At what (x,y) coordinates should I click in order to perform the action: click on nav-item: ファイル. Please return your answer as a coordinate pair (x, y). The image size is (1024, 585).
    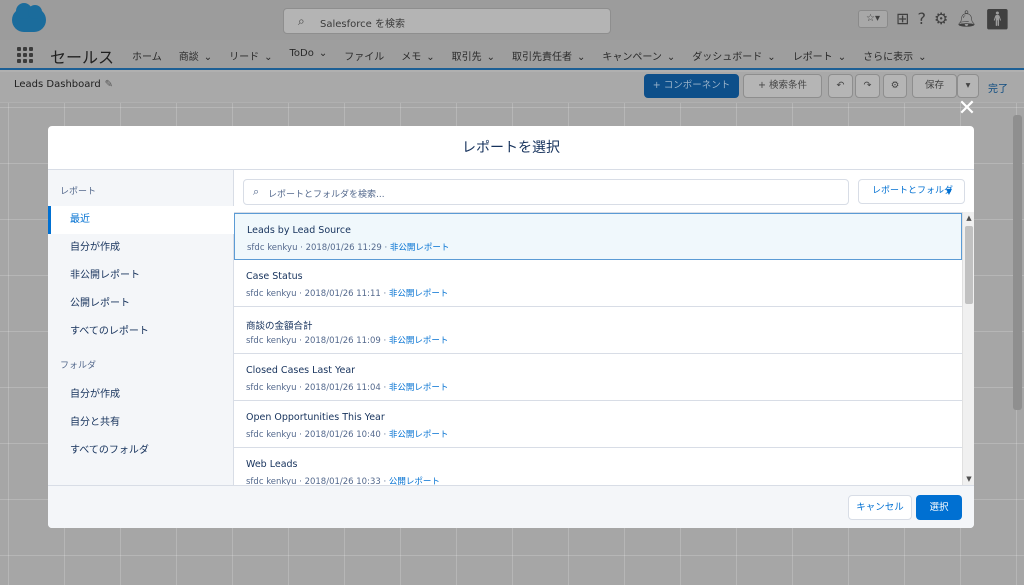
    Looking at the image, I should click on (364, 55).